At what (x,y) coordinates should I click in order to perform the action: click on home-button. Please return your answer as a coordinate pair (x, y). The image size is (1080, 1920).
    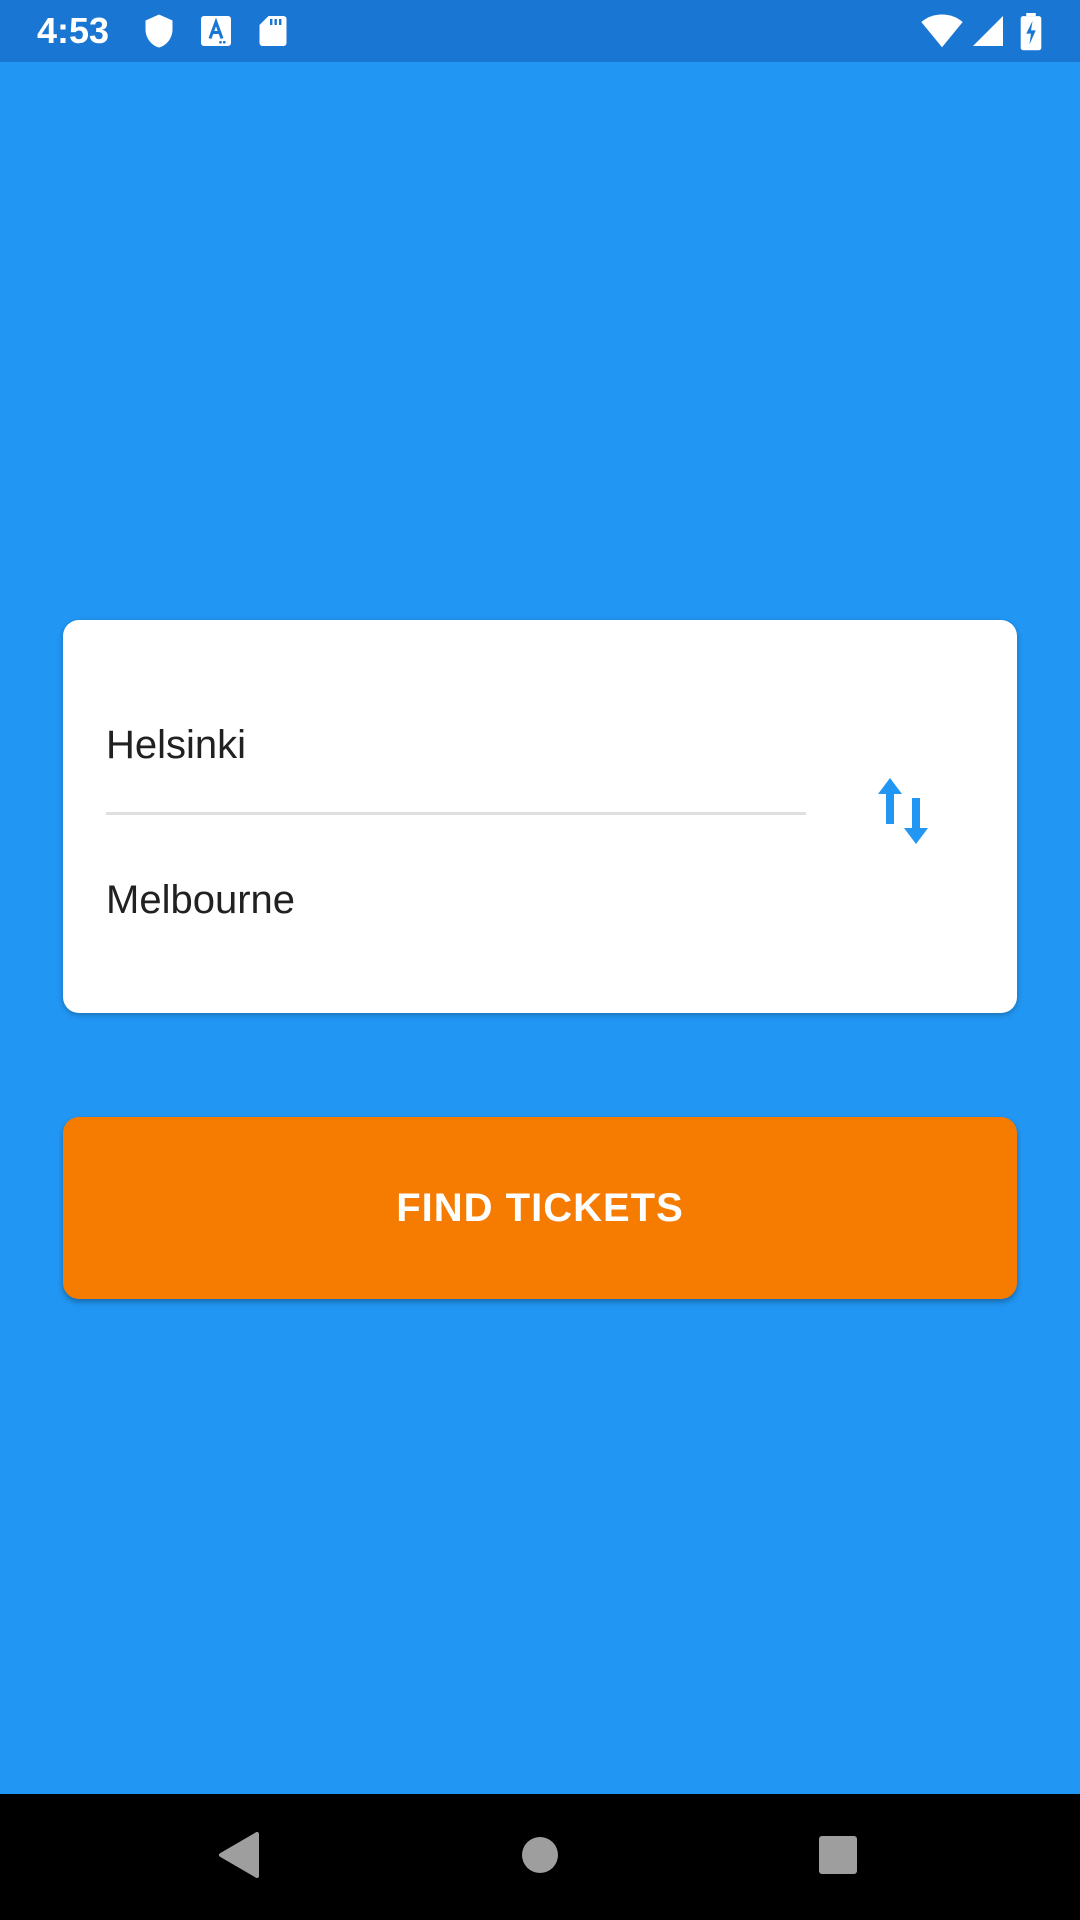
    Looking at the image, I should click on (540, 1857).